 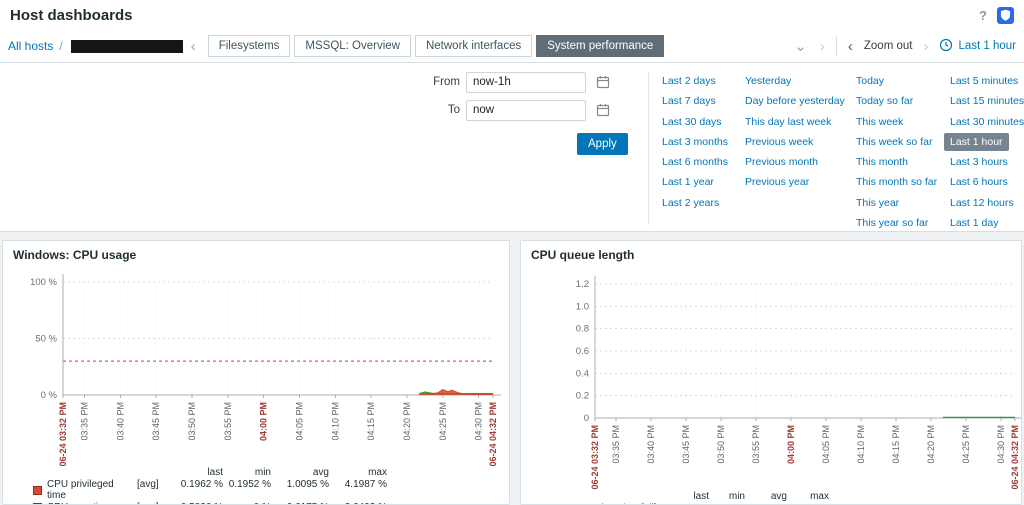 I want to click on to-calendar-icon, so click(x=603, y=110).